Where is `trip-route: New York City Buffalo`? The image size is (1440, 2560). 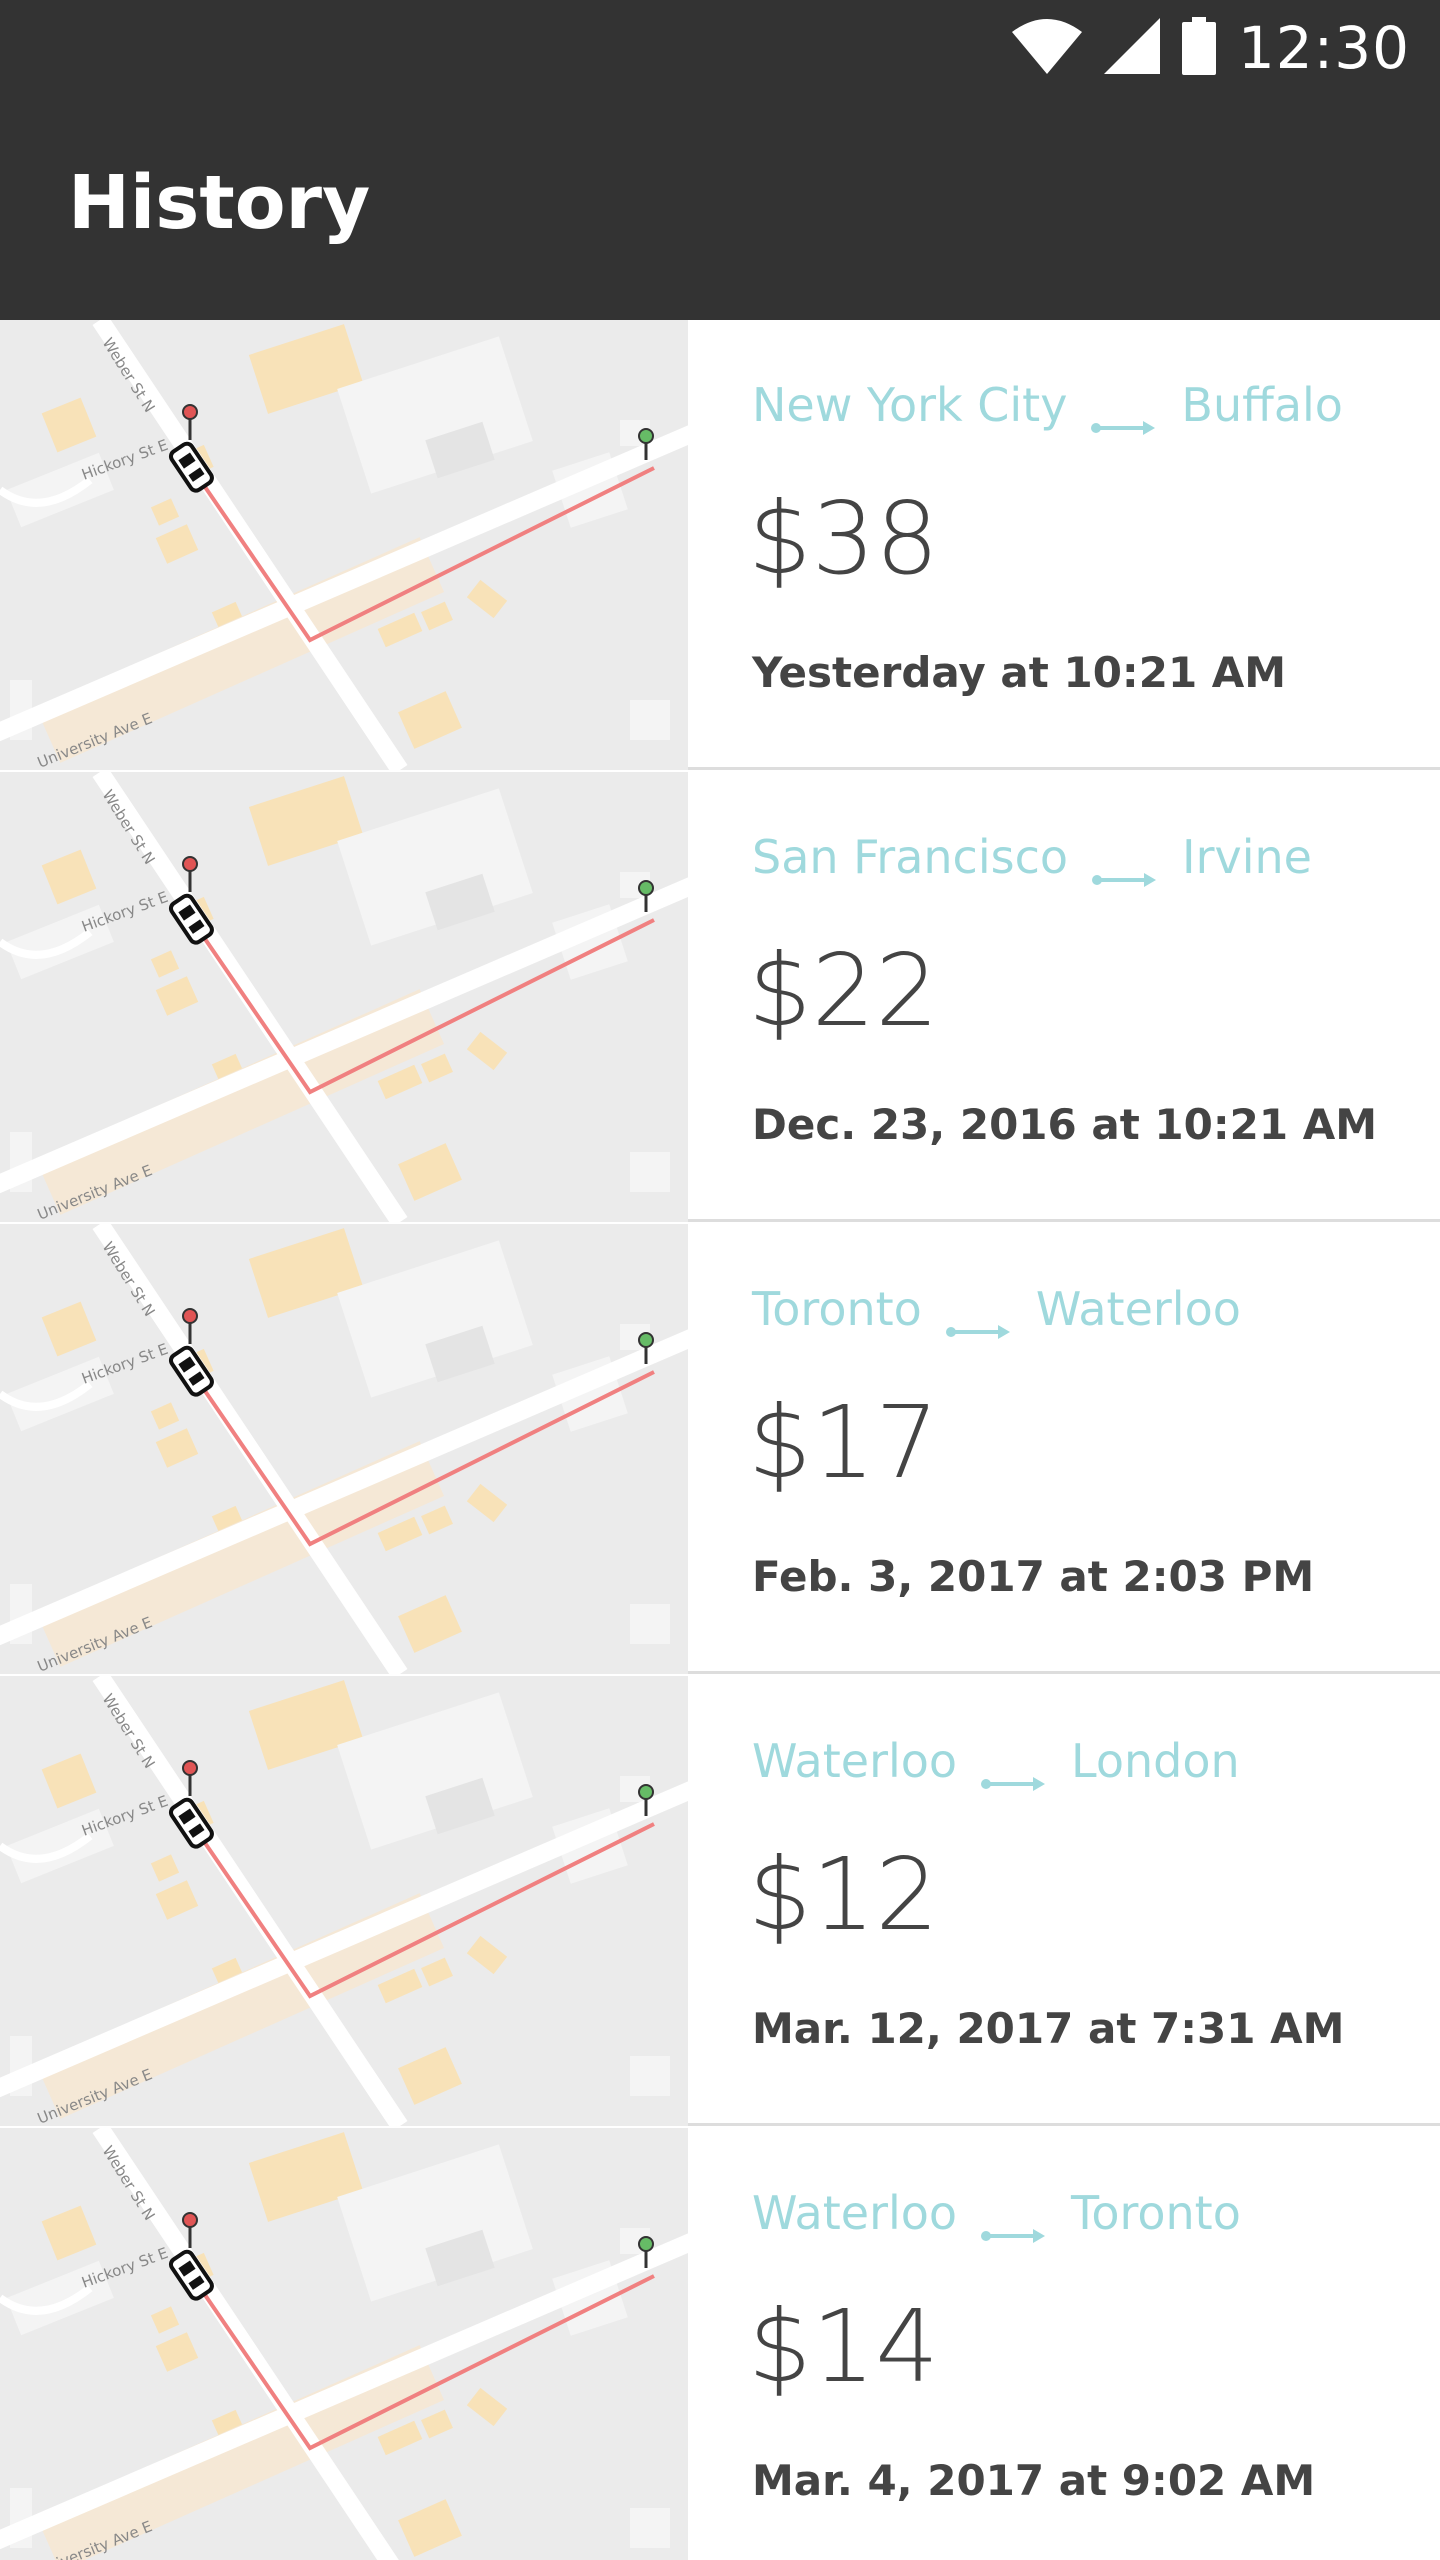
trip-route: New York City Buffalo is located at coordinates (1047, 406).